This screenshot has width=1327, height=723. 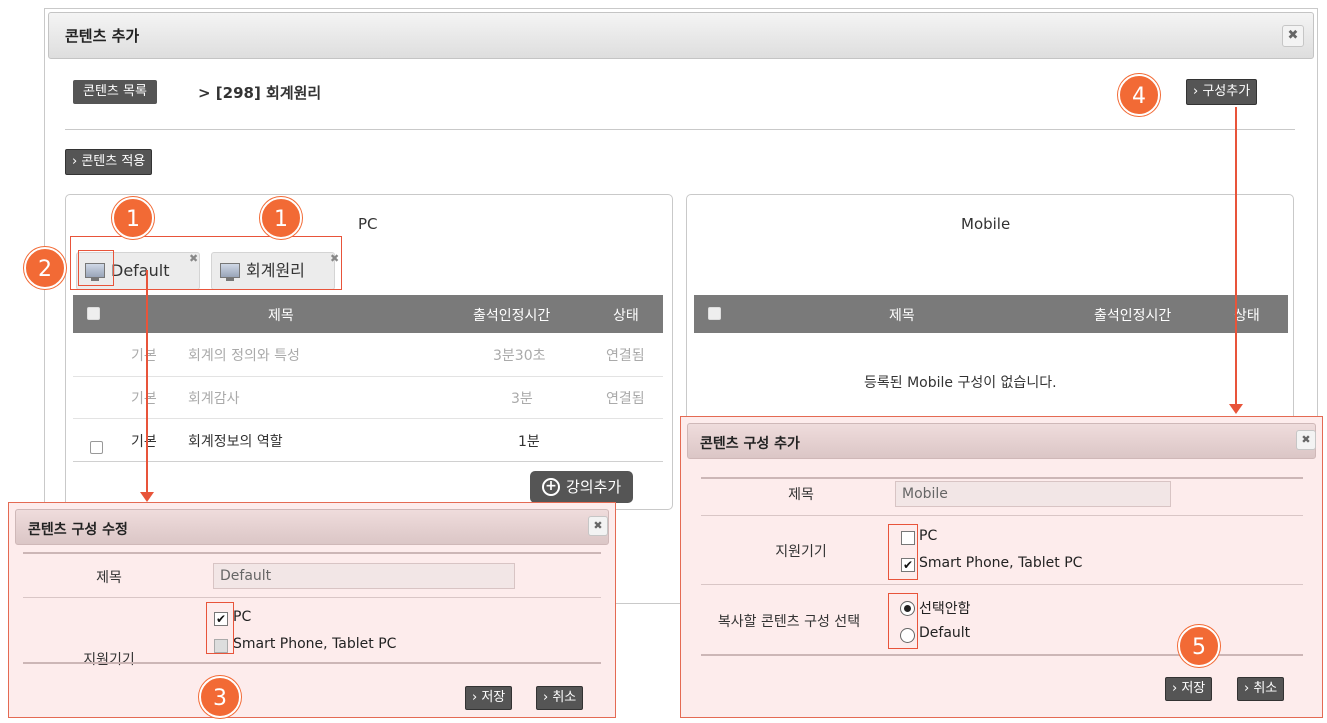 I want to click on empty-message: 등록된 Mobile 구성이 없습니다., so click(x=960, y=383).